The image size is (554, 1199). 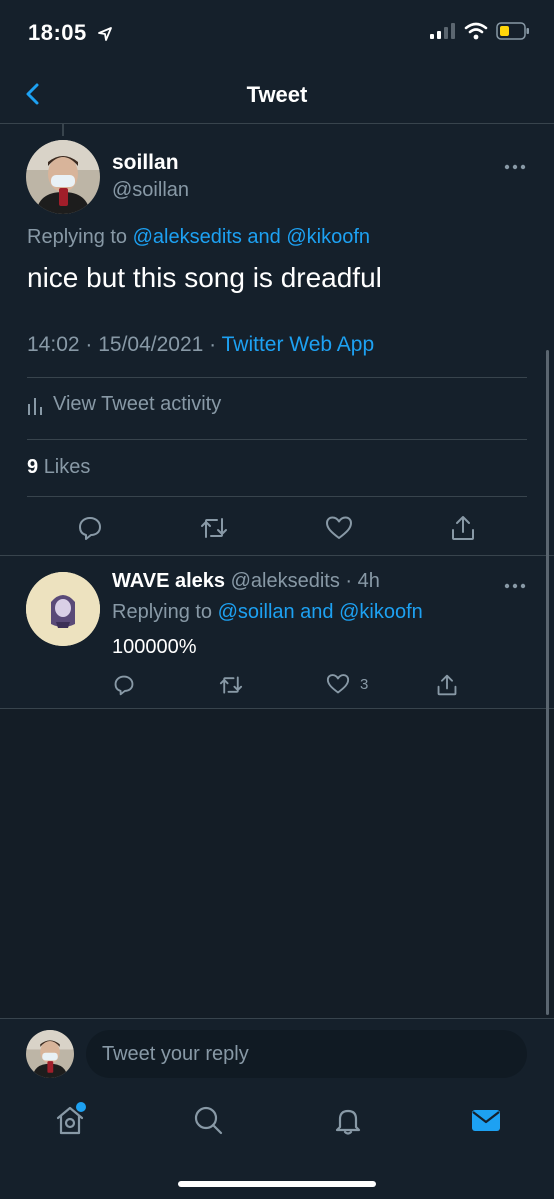 I want to click on tab-notifications, so click(x=348, y=1120).